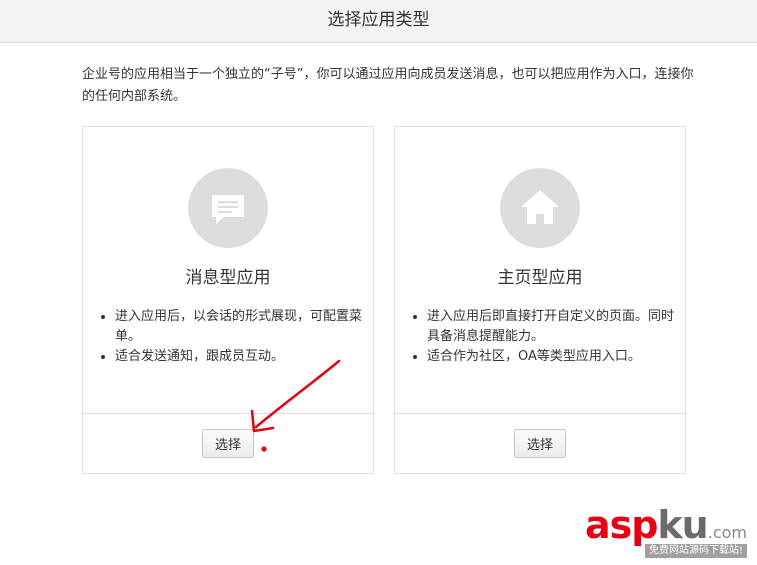 This screenshot has width=757, height=565. What do you see at coordinates (554, 357) in the screenshot?
I see `homepage-app-feature-2: 适合作为社区，OA等类型应用入口。` at bounding box center [554, 357].